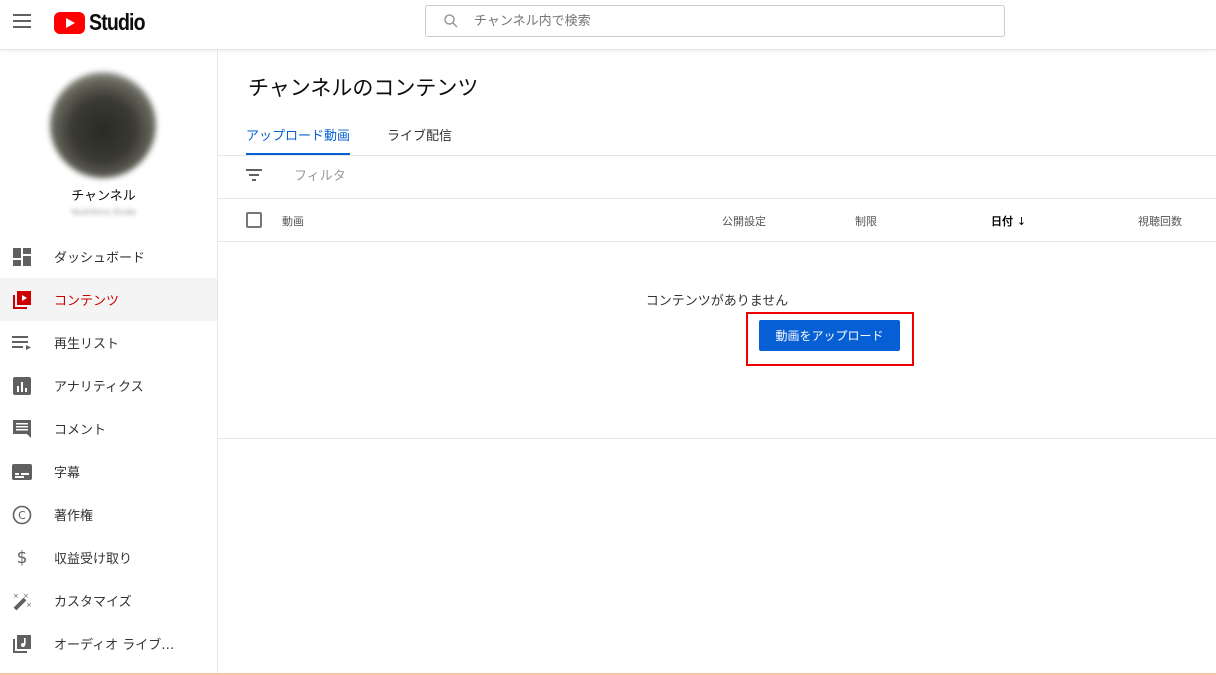 Image resolution: width=1216 pixels, height=675 pixels. Describe the element at coordinates (451, 21) in the screenshot. I see `search-icon` at that location.